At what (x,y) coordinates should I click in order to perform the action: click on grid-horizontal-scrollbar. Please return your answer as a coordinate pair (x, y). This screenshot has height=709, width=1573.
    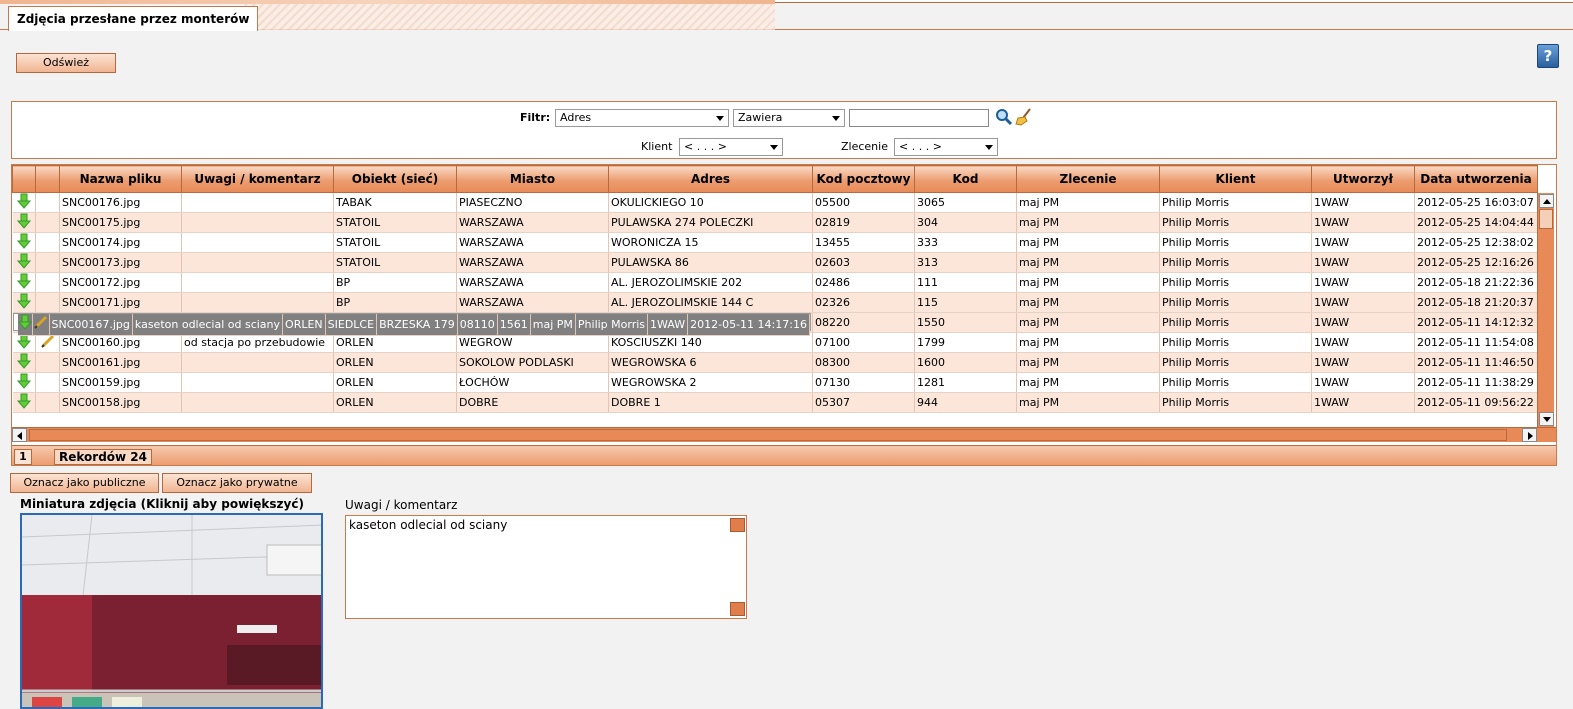
    Looking at the image, I should click on (784, 434).